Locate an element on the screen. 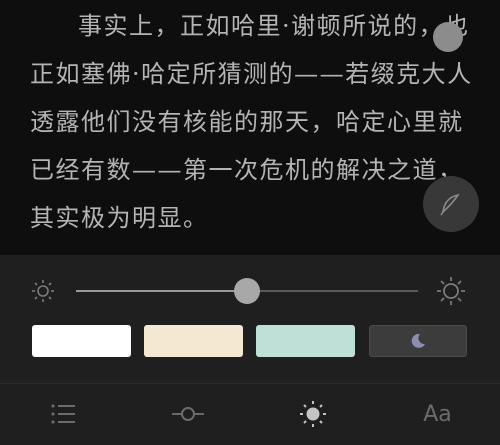 This screenshot has width=500, height=445. note-button is located at coordinates (451, 204).